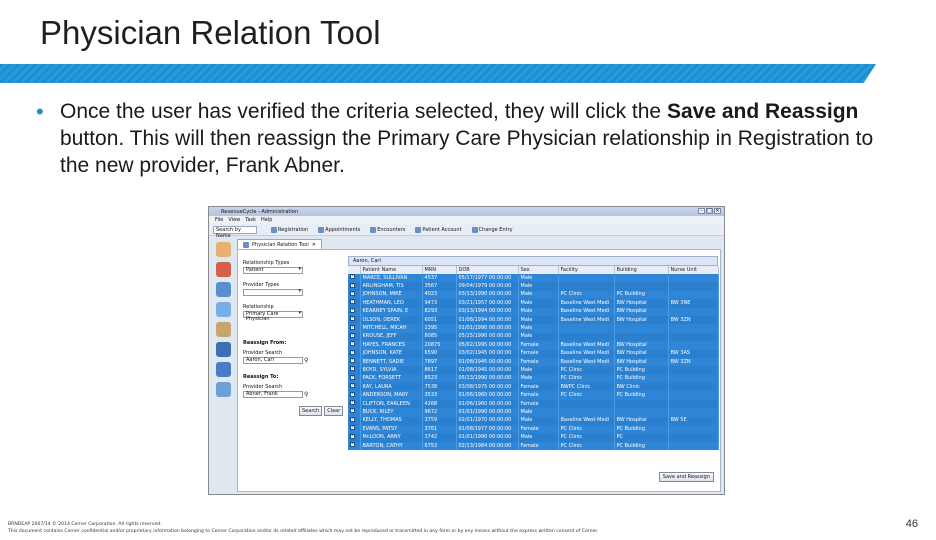 This screenshot has height=540, width=936. I want to click on tab-physician-relation-tool: Physician Relation Tool ✕, so click(279, 244).